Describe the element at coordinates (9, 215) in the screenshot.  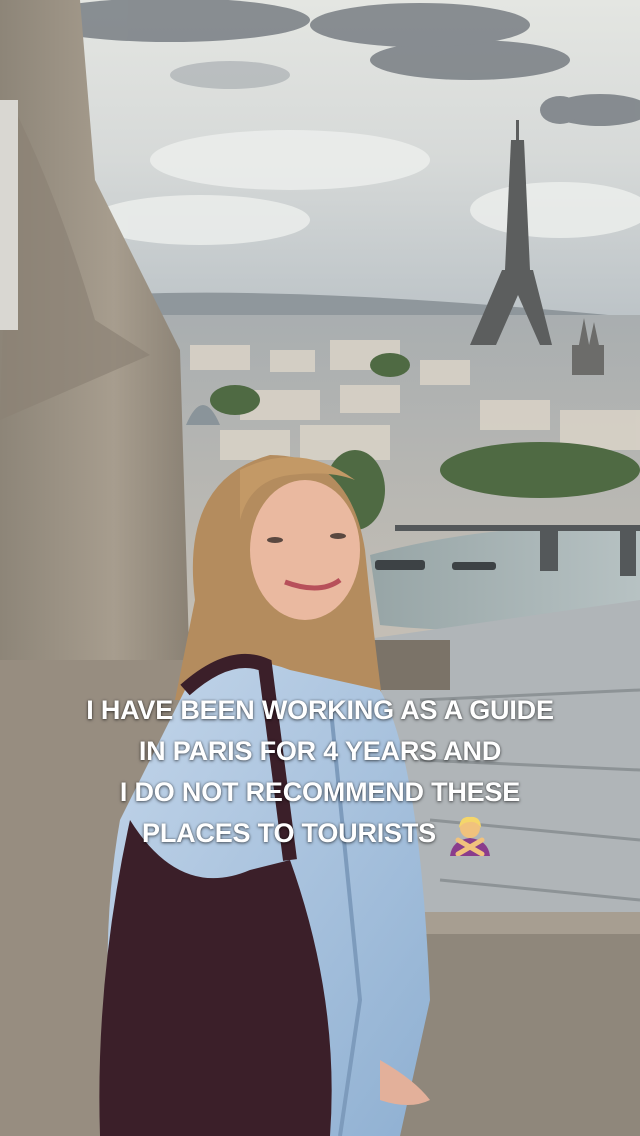
I see `drain-pipe` at that location.